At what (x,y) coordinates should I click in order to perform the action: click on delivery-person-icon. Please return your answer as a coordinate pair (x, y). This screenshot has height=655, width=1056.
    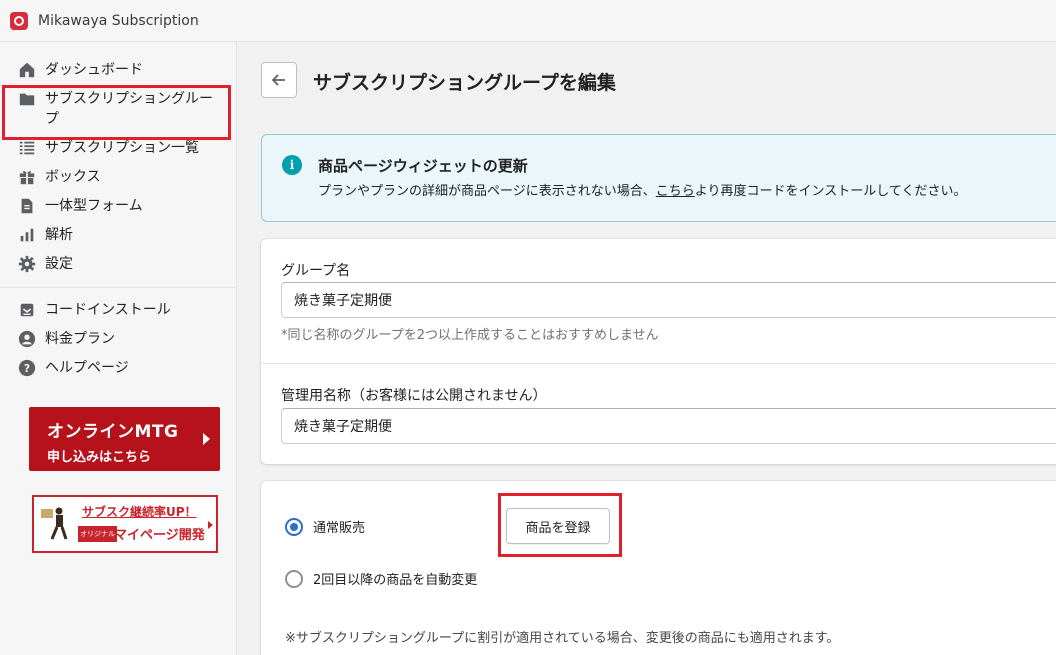
    Looking at the image, I should click on (54, 523).